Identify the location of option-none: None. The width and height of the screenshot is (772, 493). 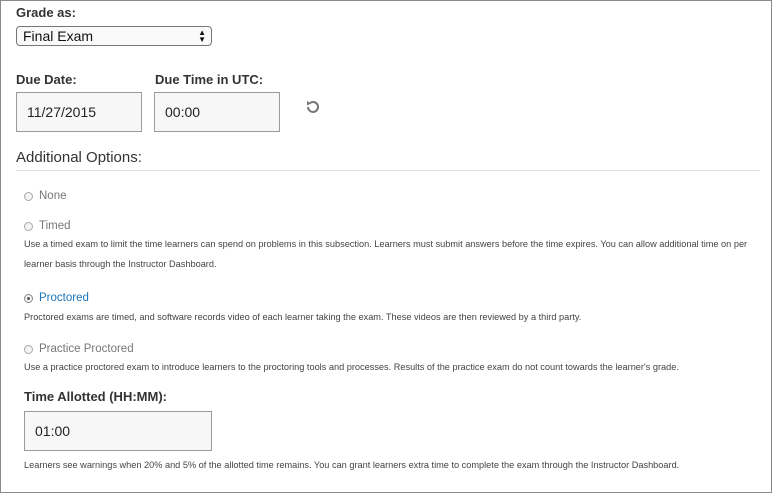
(45, 196).